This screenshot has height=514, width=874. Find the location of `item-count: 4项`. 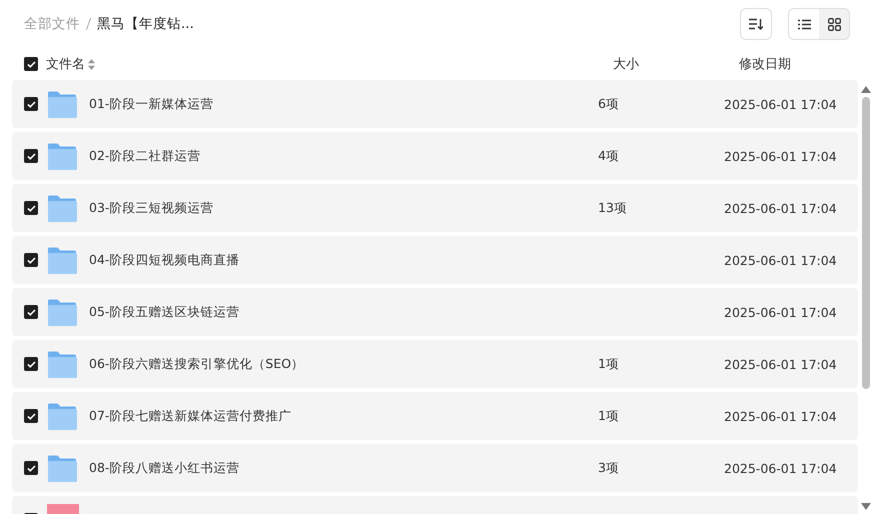

item-count: 4项 is located at coordinates (609, 156).